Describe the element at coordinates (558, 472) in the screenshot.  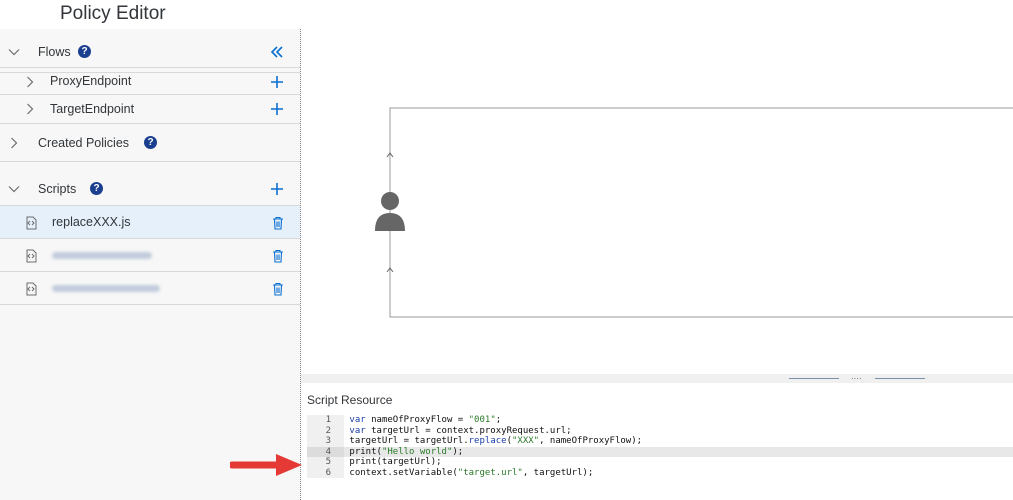
I see `code-token: , targetUrl);` at that location.